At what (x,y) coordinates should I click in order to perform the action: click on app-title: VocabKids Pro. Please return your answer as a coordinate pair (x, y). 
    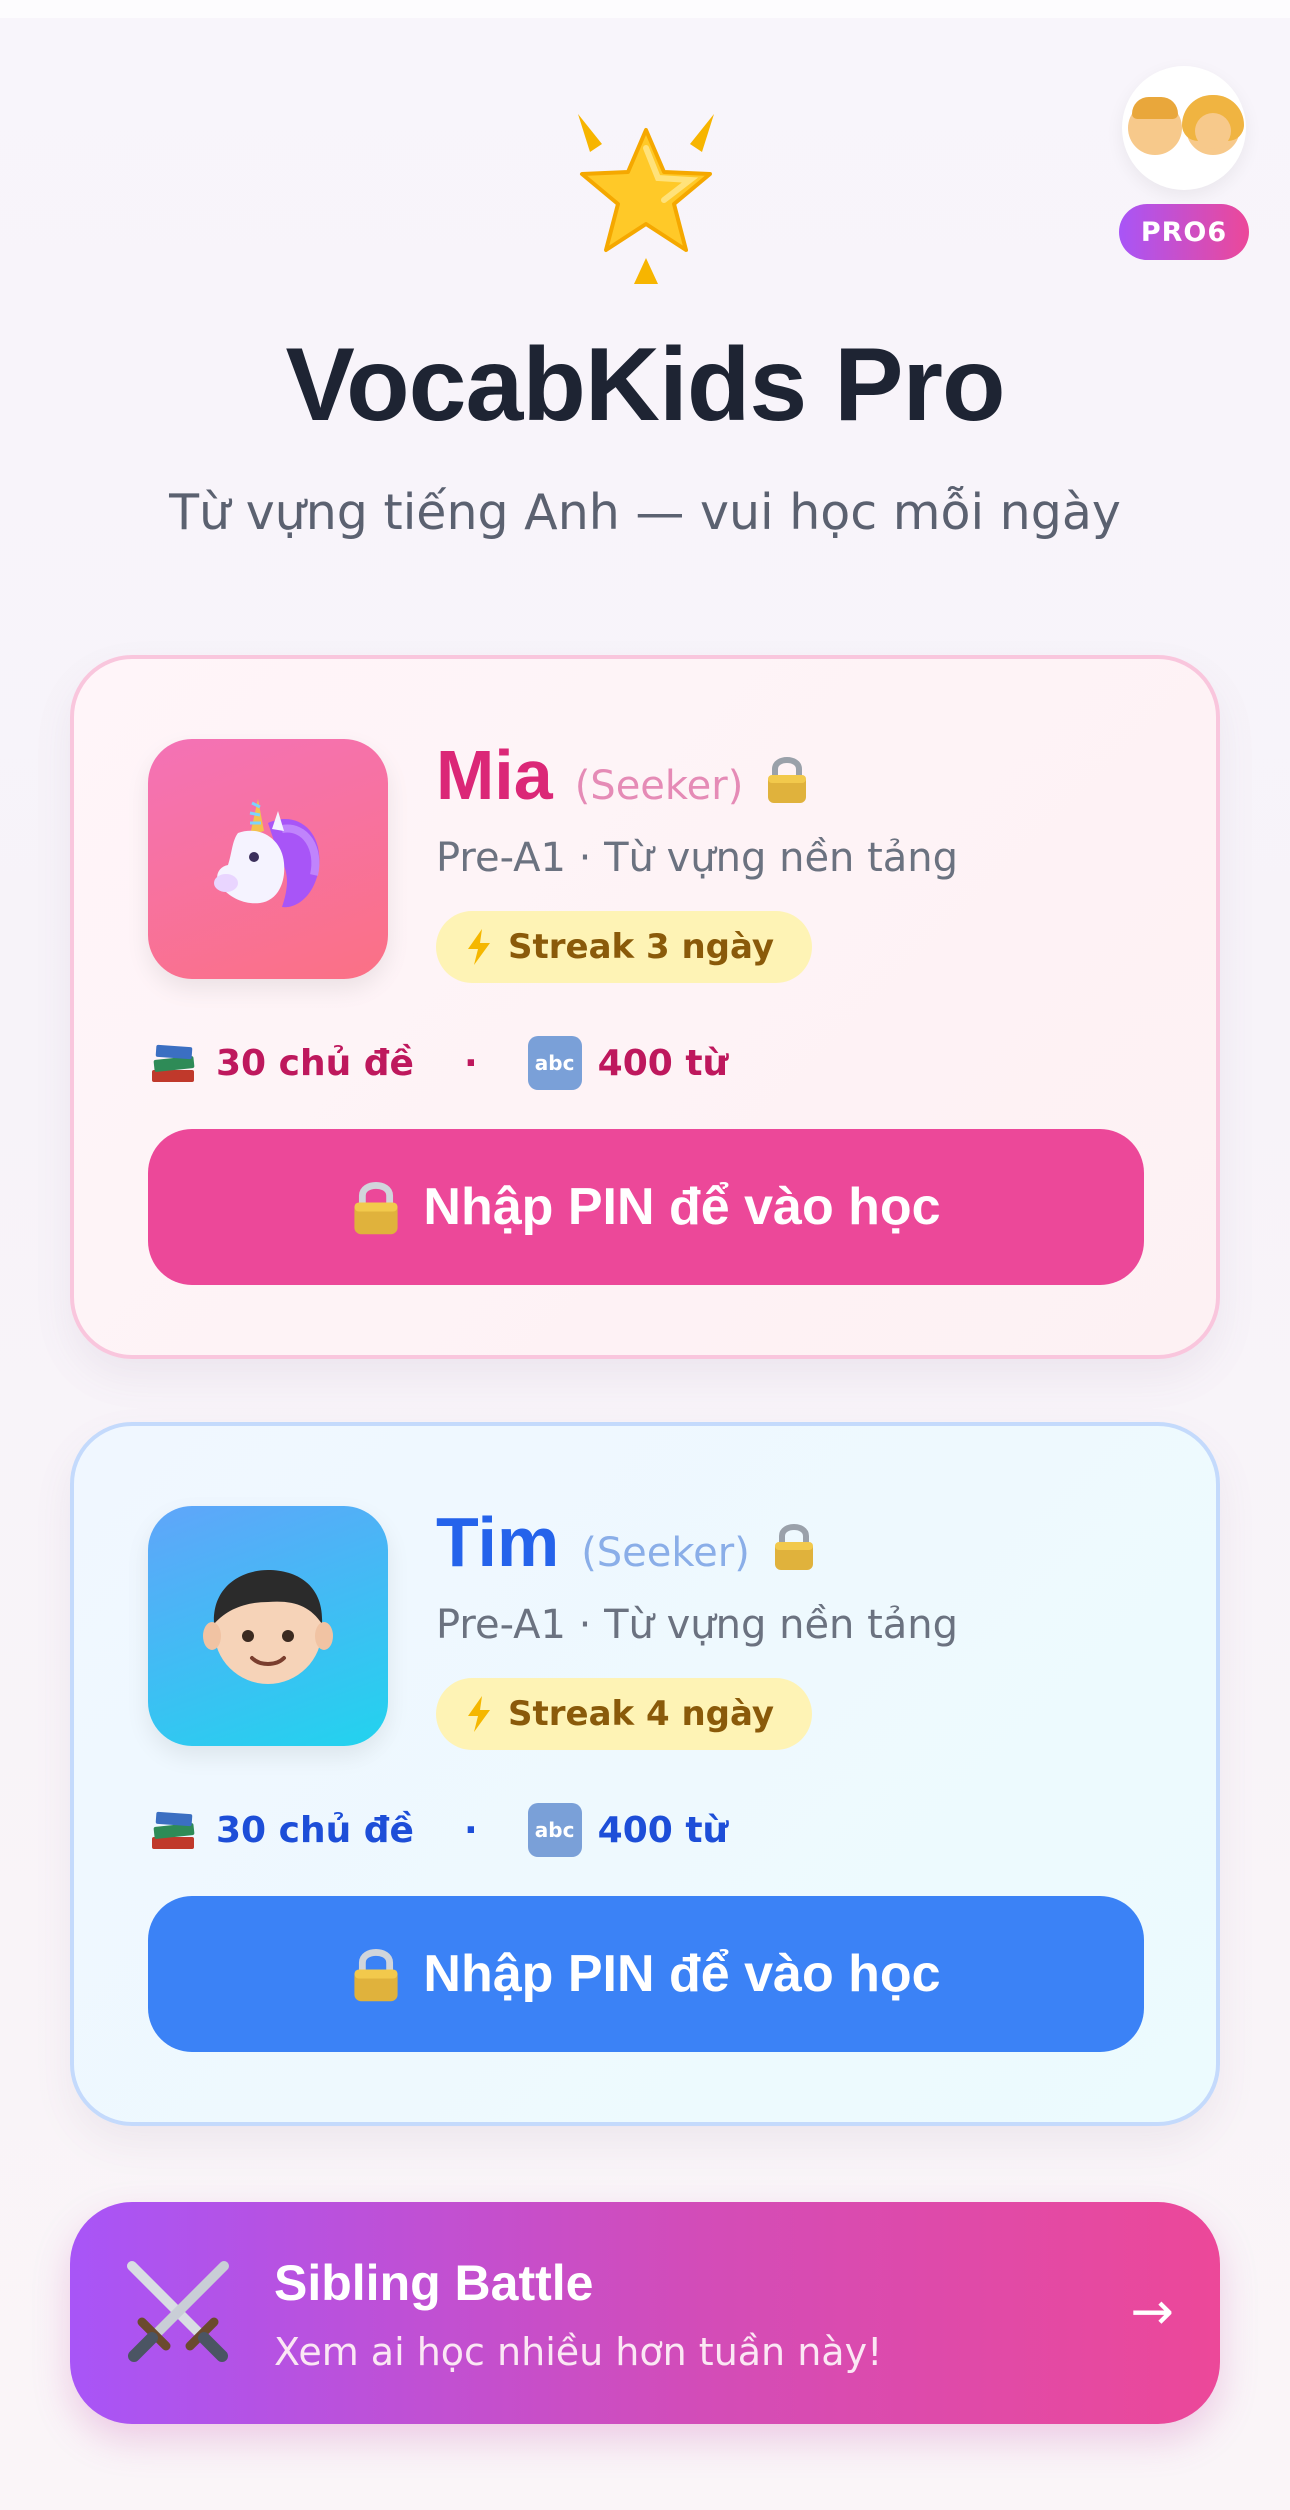
    Looking at the image, I should click on (645, 385).